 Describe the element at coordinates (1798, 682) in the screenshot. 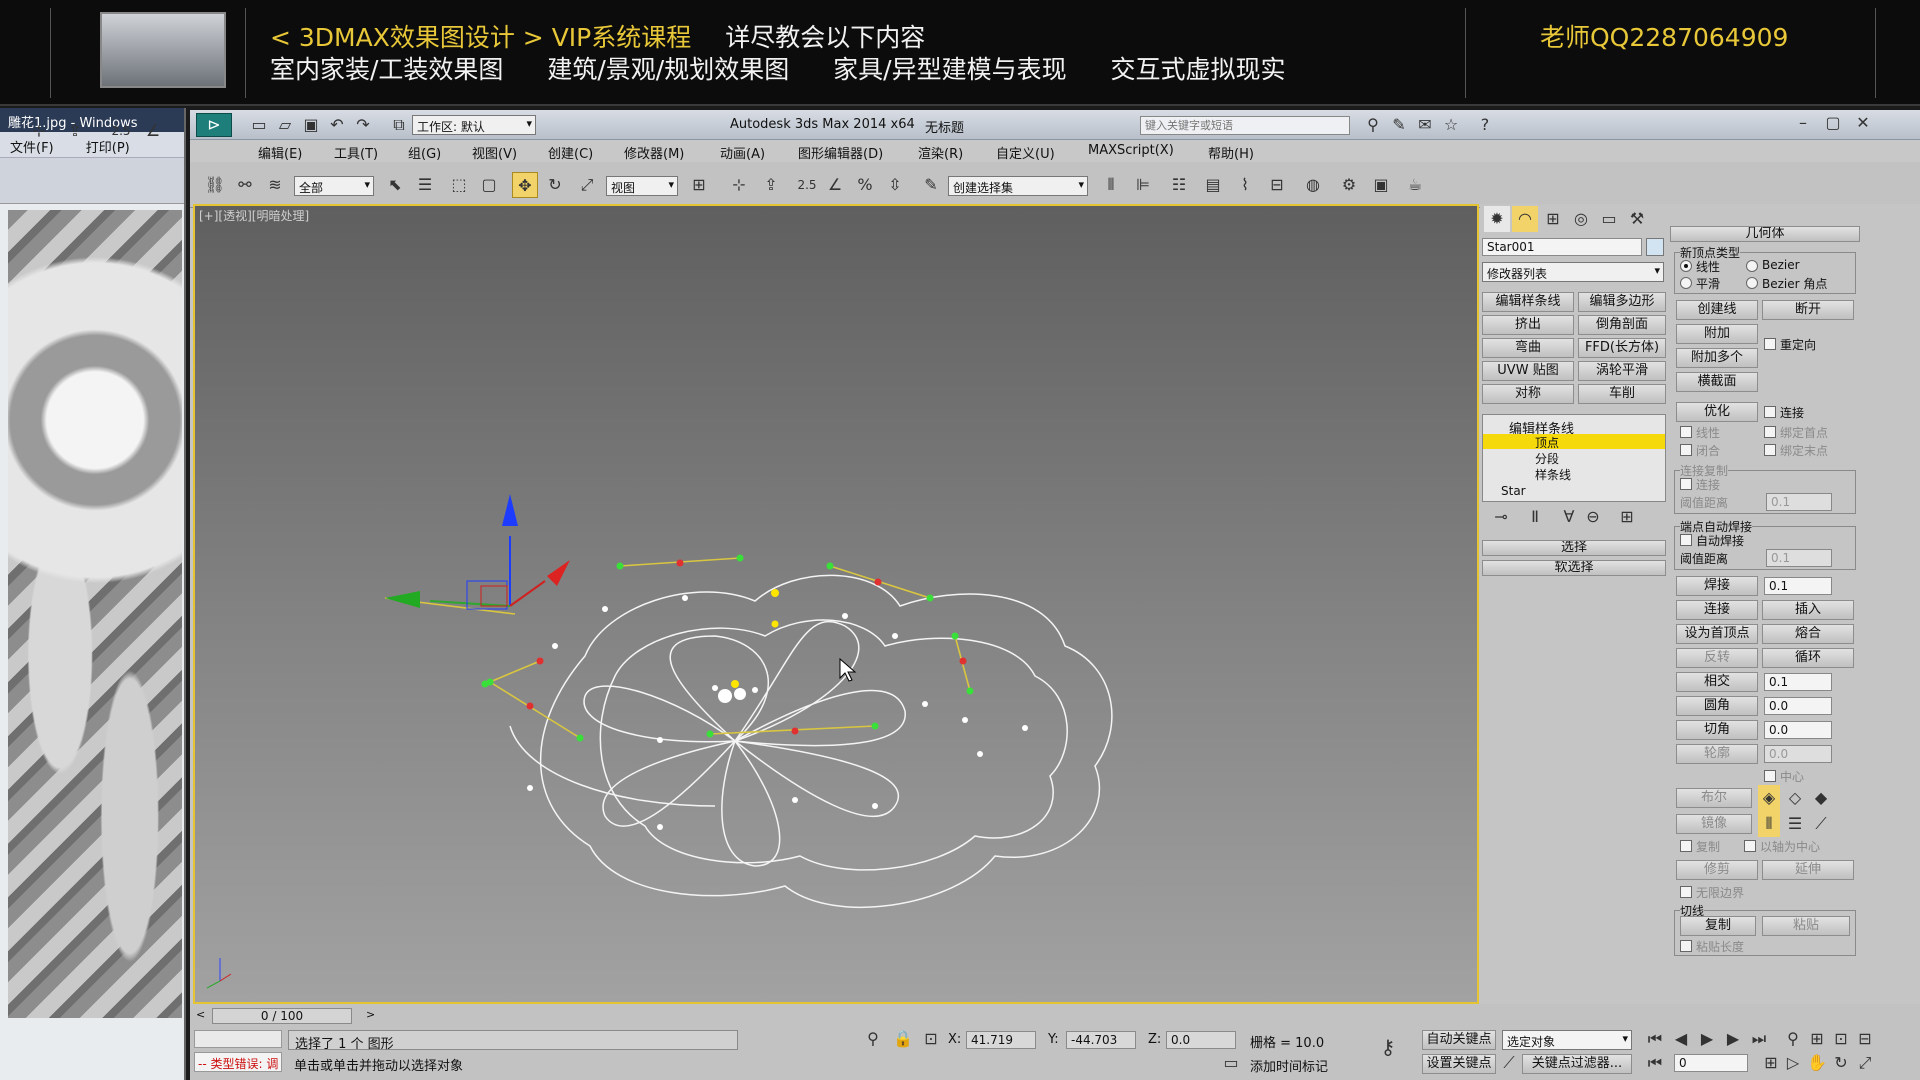

I see `cross-insert-spinner: 0.1` at that location.